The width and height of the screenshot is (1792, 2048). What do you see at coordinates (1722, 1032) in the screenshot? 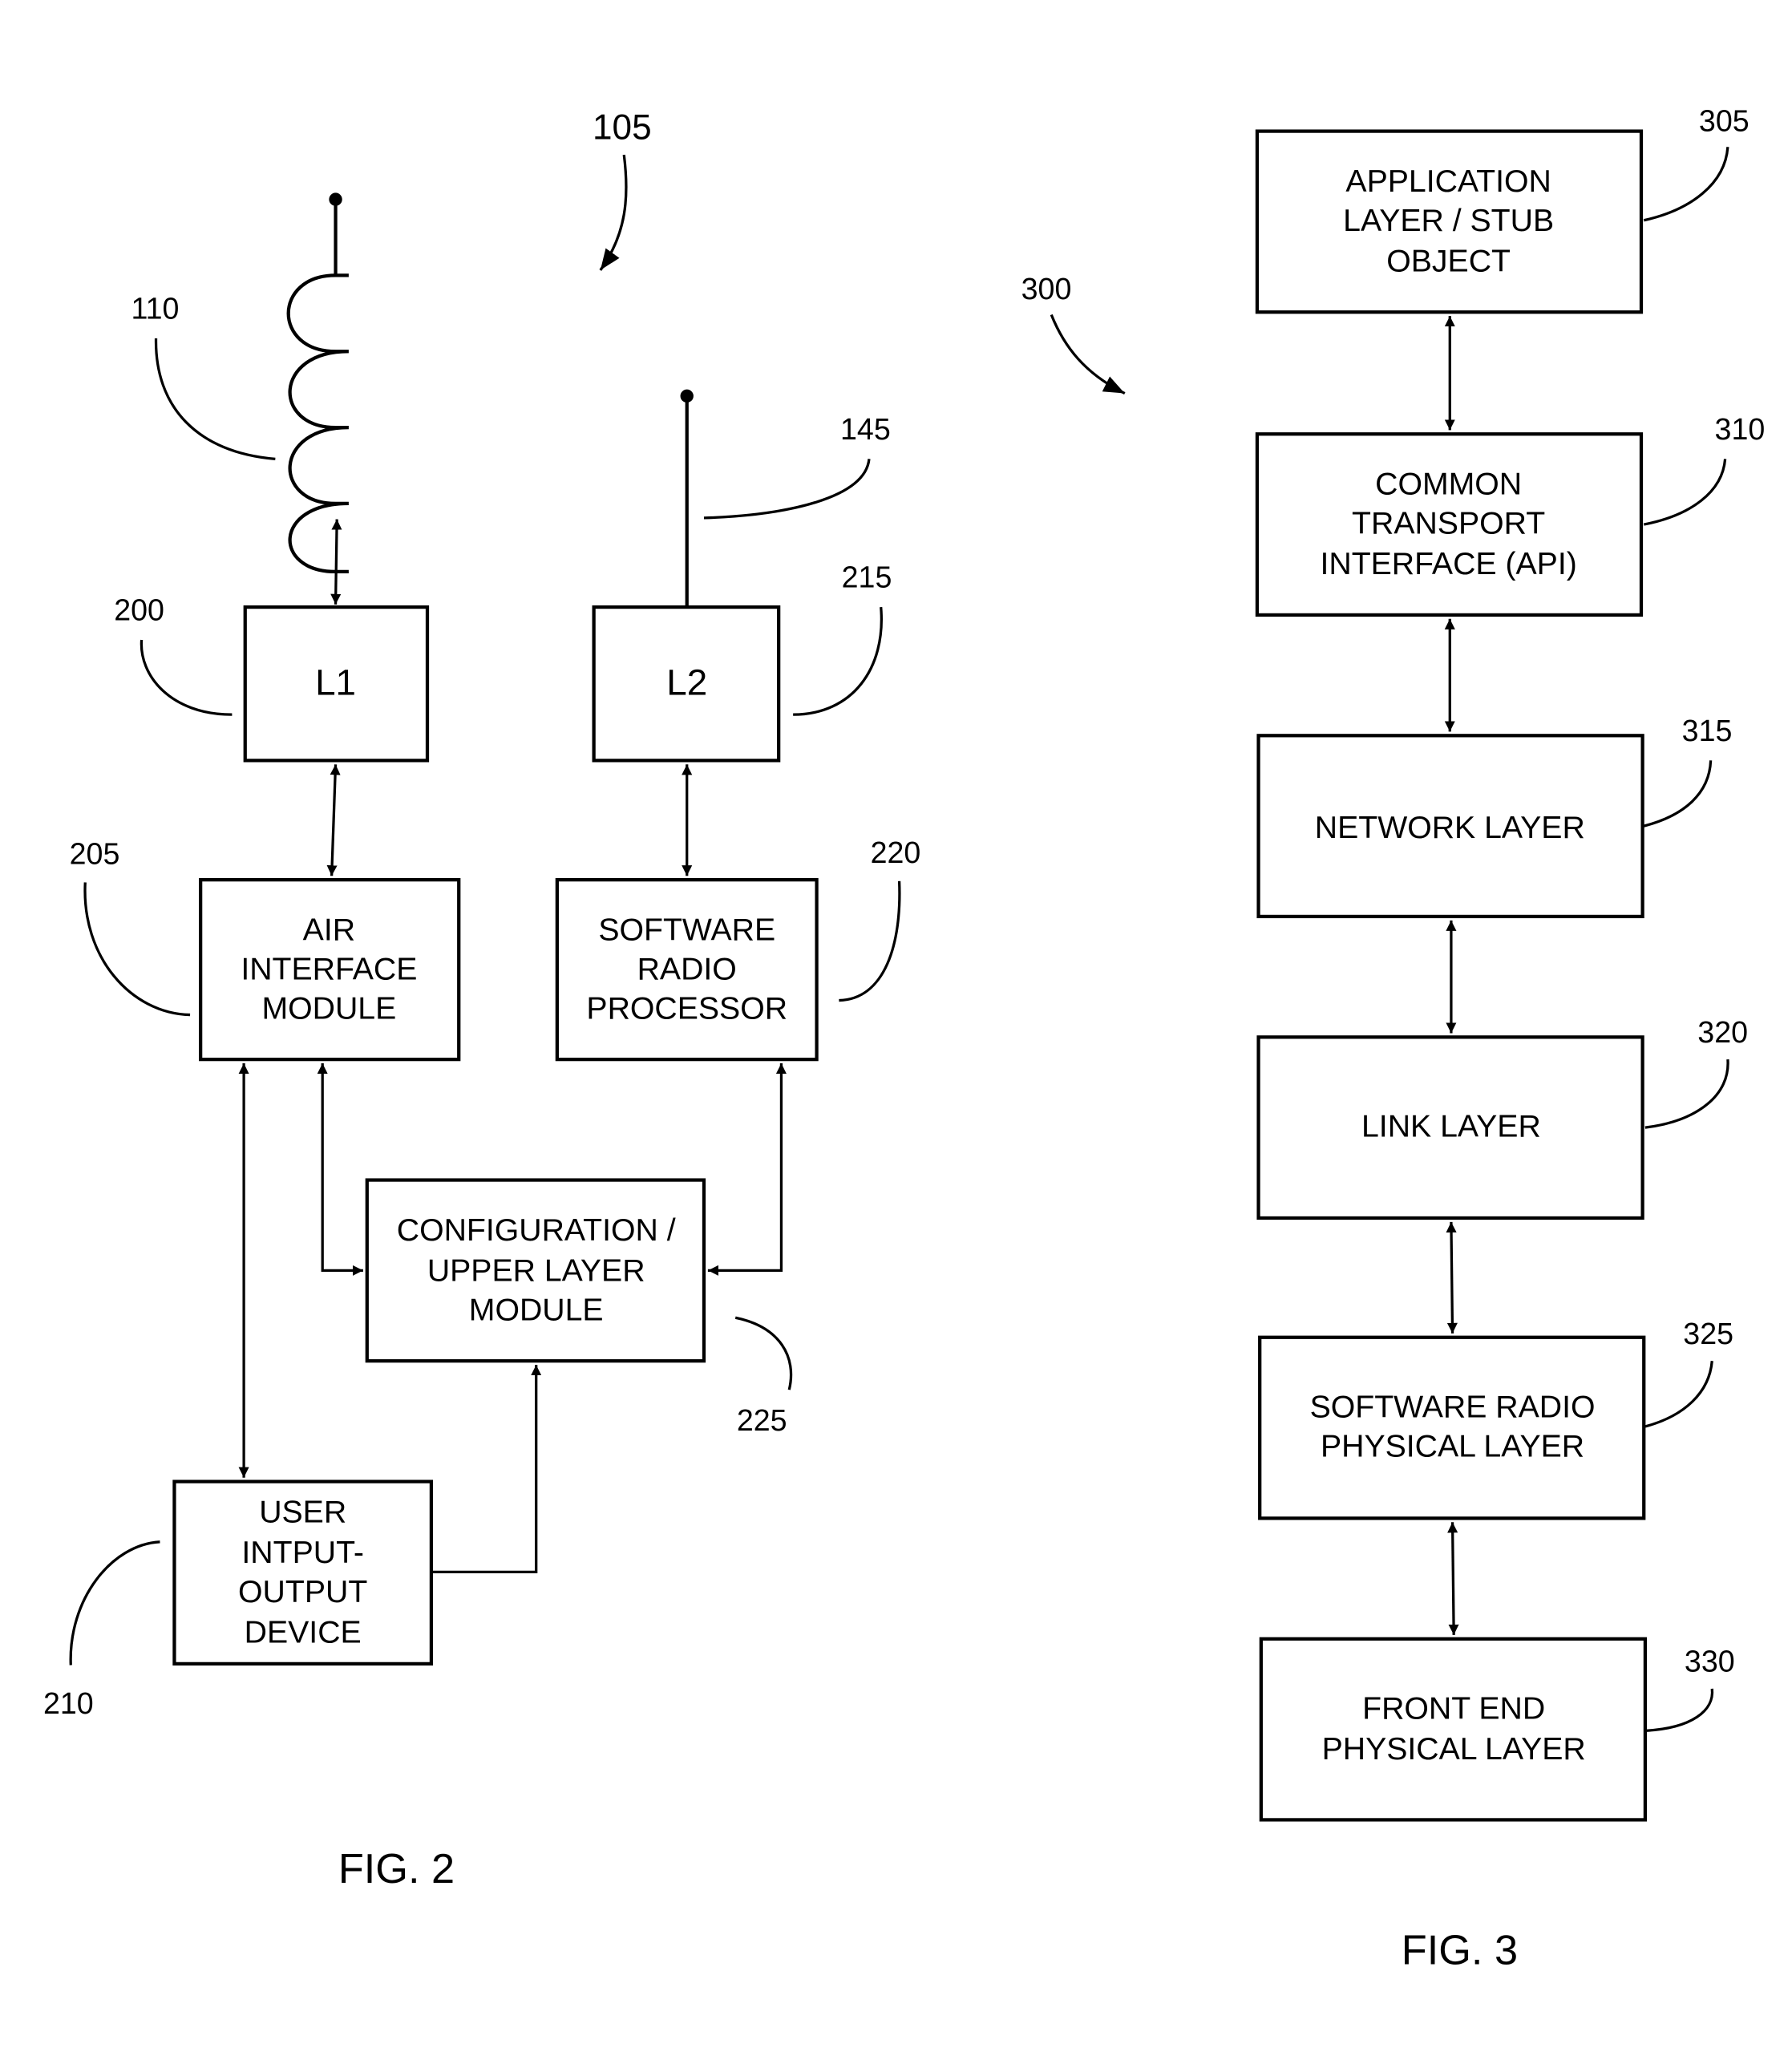
I see `ref-label-320: 320` at bounding box center [1722, 1032].